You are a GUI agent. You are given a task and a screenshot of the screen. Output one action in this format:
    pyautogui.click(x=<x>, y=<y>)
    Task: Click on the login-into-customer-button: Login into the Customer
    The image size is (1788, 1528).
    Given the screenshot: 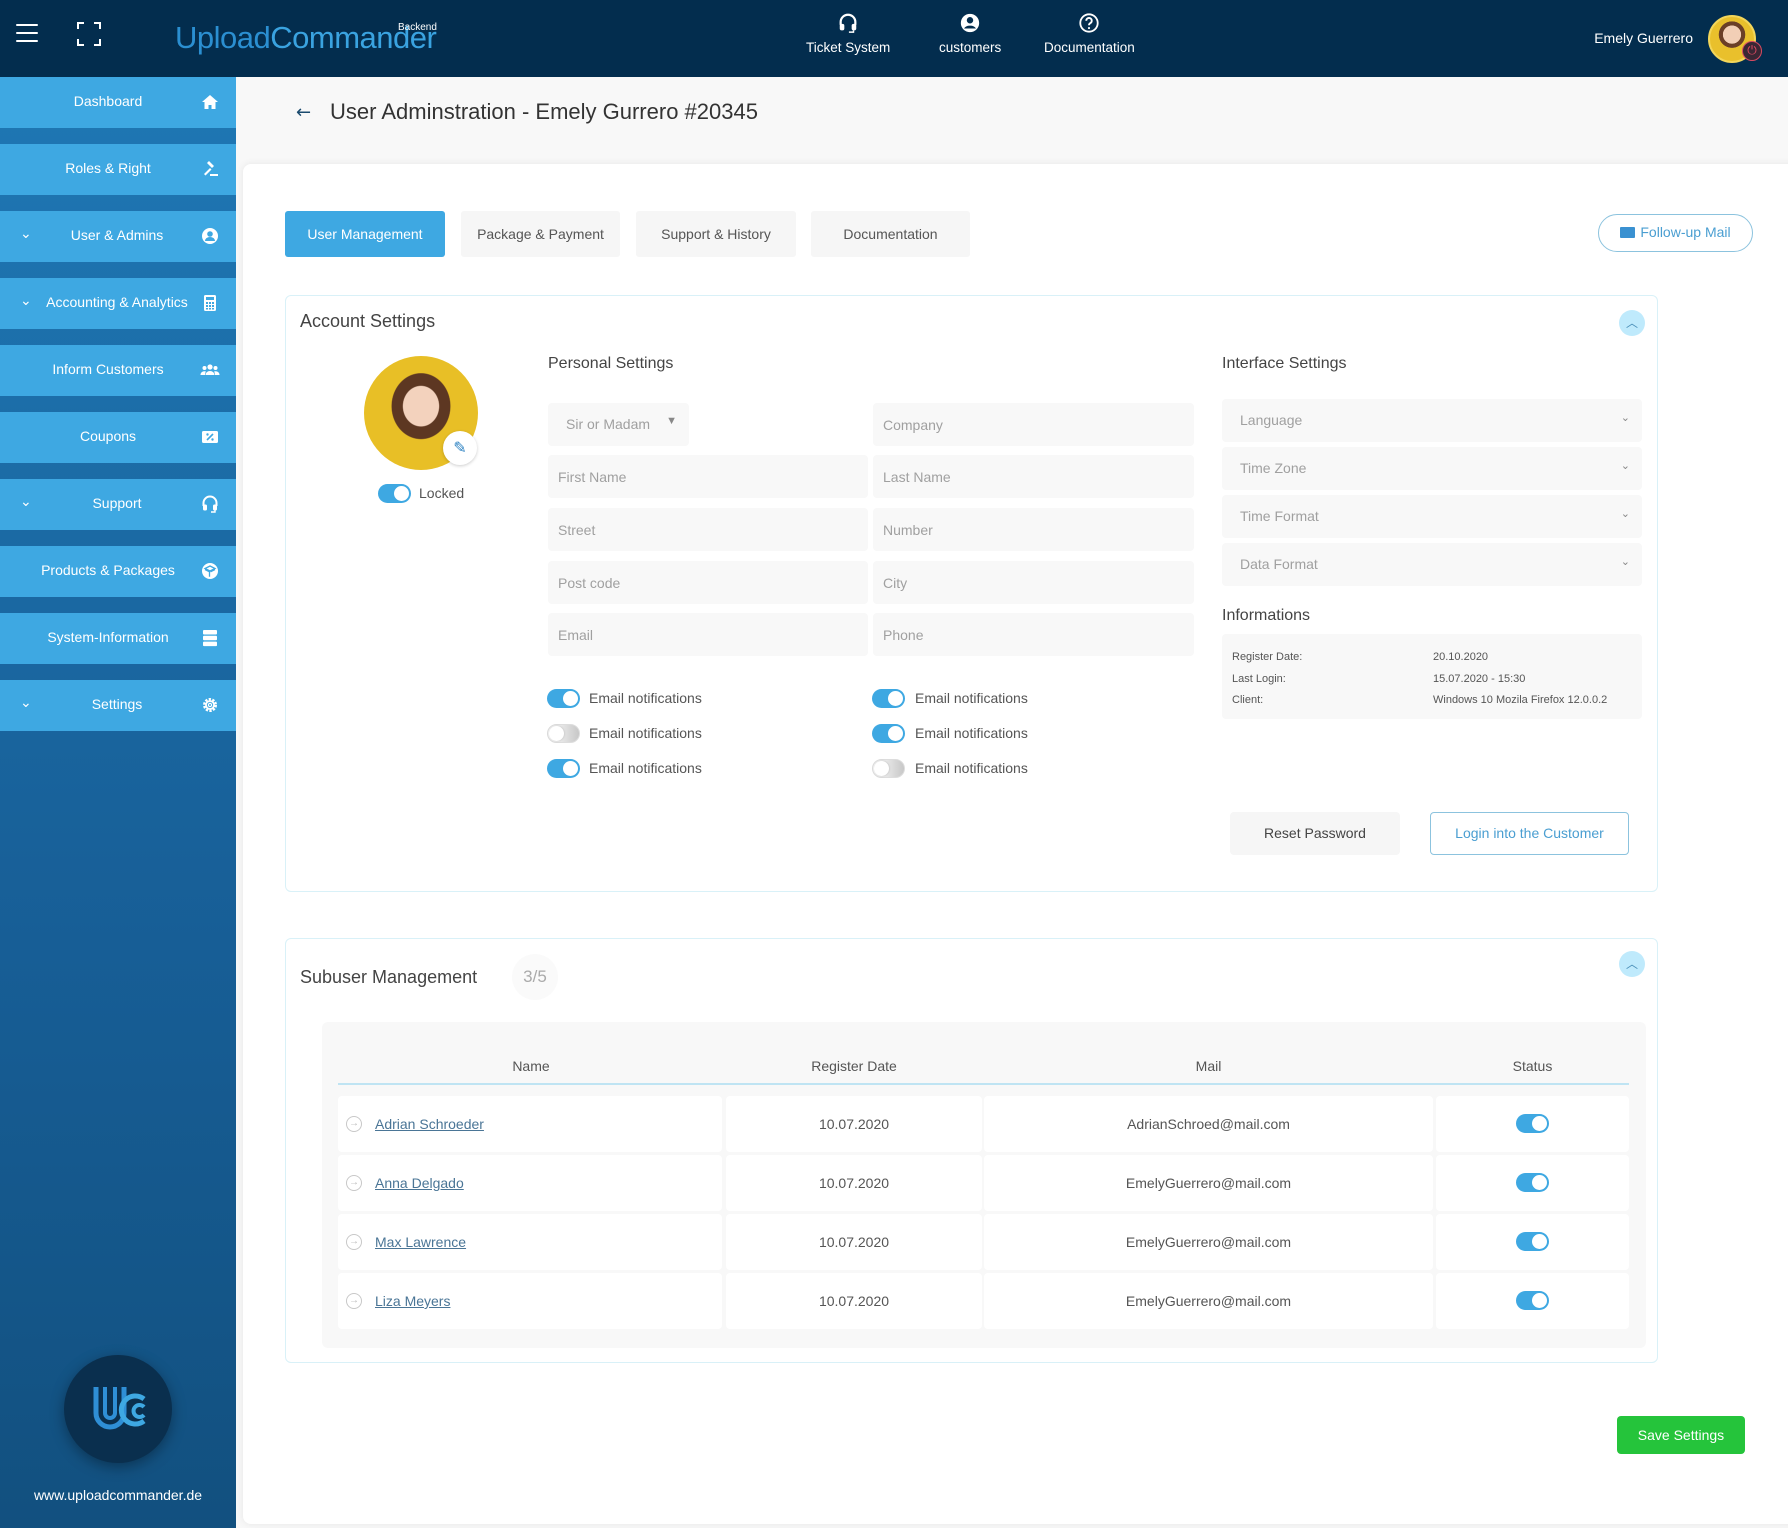 What is the action you would take?
    pyautogui.click(x=1529, y=833)
    